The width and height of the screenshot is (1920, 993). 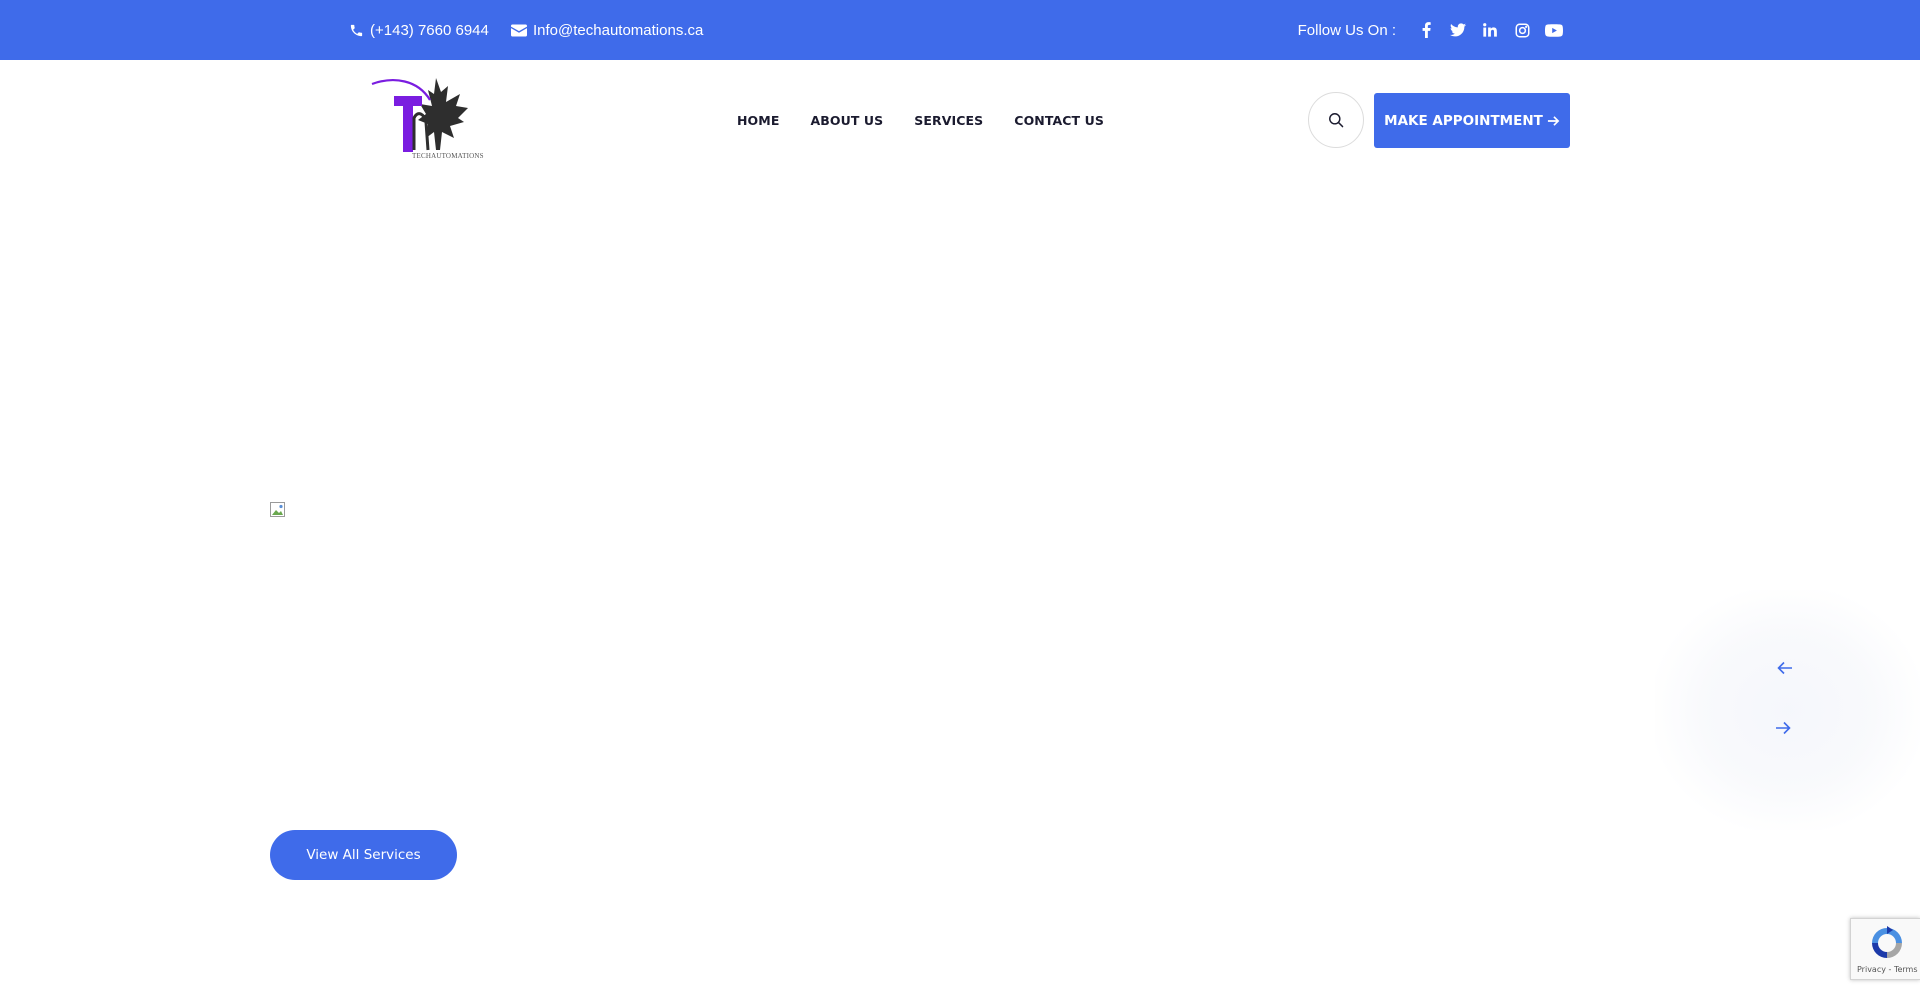 I want to click on twitter-link, so click(x=1458, y=30).